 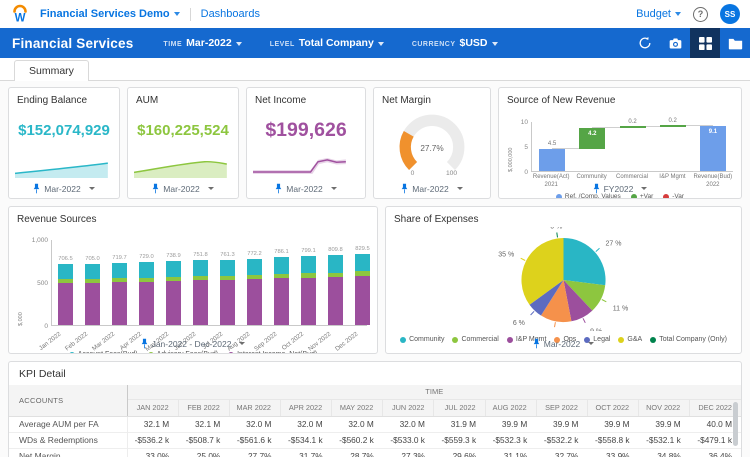 What do you see at coordinates (735, 43) in the screenshot?
I see `folder-button` at bounding box center [735, 43].